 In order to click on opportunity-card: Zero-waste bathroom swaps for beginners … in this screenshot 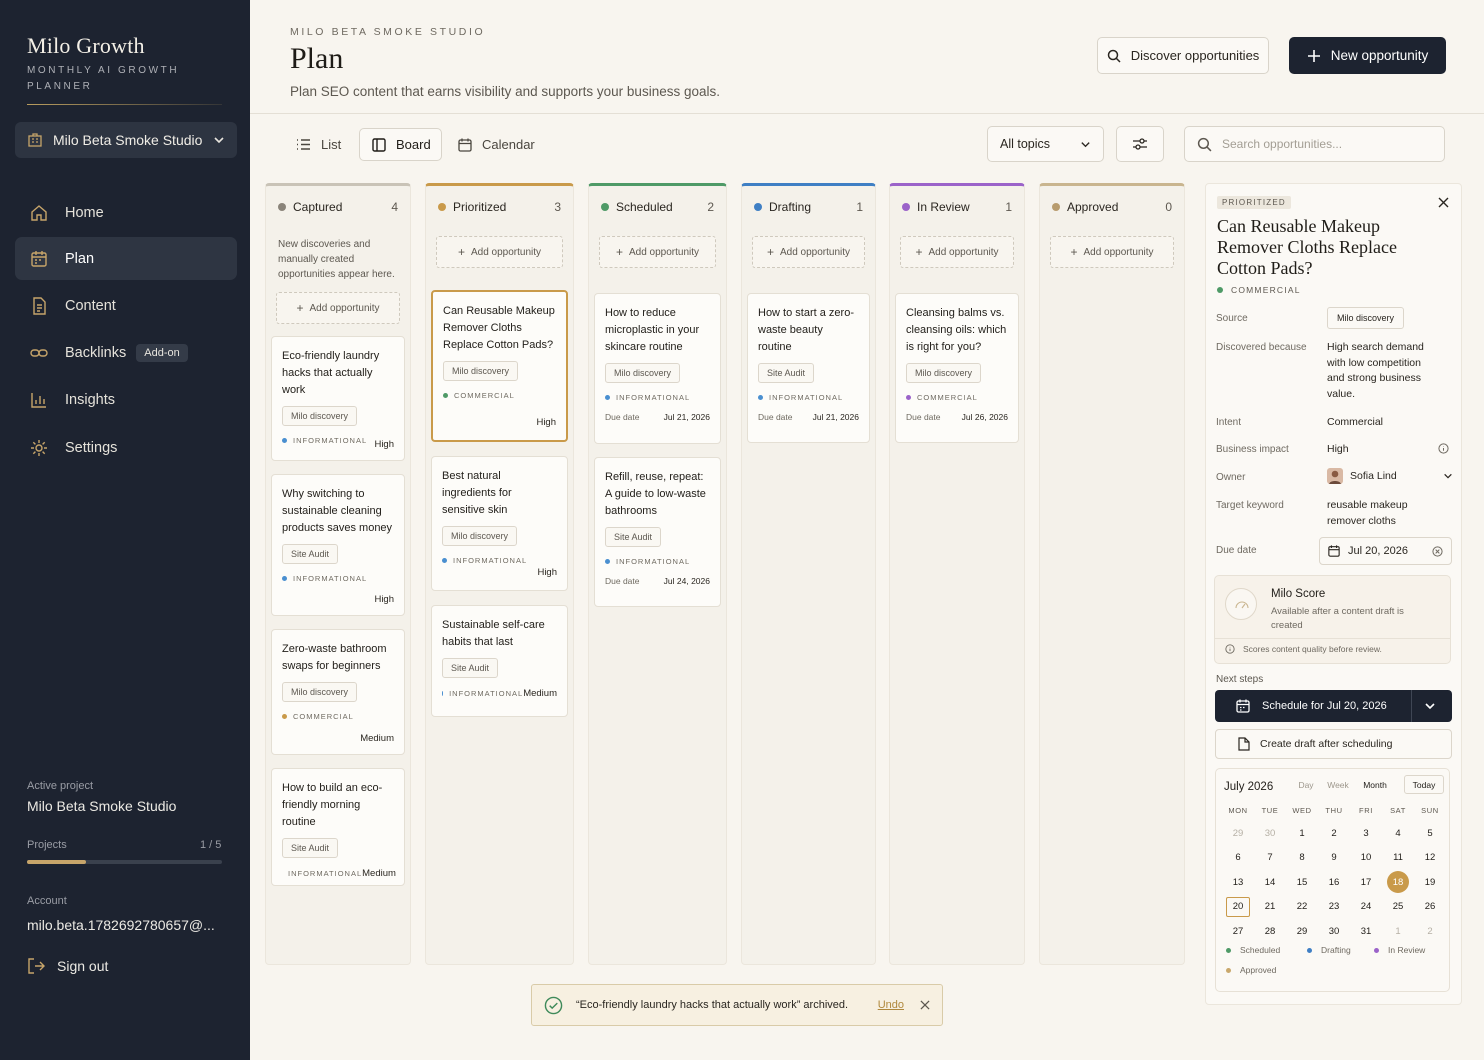, I will do `click(338, 692)`.